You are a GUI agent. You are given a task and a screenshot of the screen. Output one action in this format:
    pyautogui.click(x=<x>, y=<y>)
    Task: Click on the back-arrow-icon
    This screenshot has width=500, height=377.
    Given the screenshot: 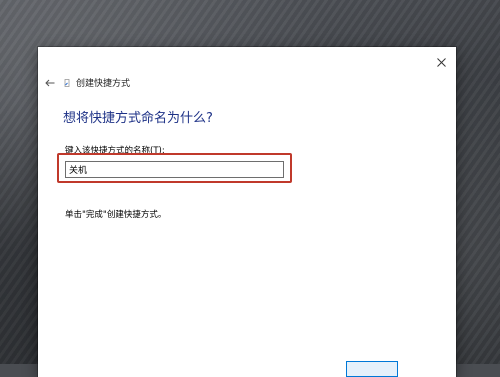 What is the action you would take?
    pyautogui.click(x=50, y=83)
    